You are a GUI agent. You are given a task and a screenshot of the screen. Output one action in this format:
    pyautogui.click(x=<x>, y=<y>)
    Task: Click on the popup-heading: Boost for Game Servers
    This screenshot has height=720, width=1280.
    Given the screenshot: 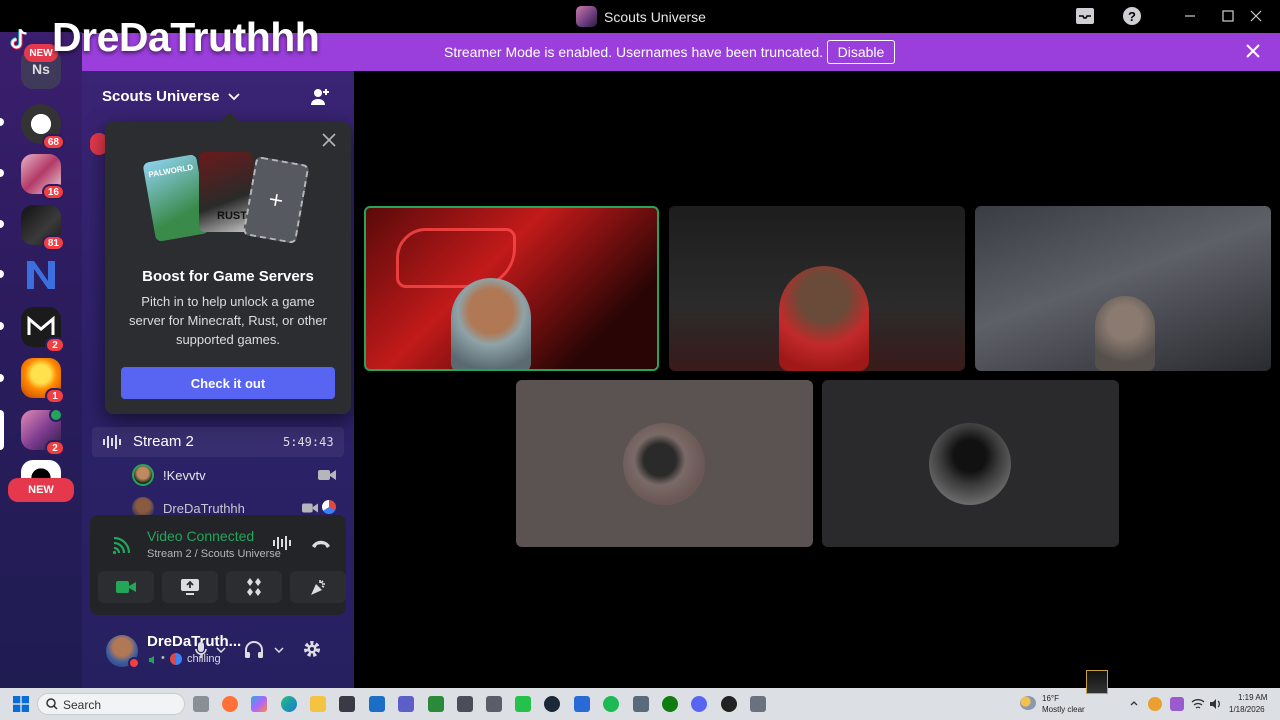 What is the action you would take?
    pyautogui.click(x=228, y=276)
    